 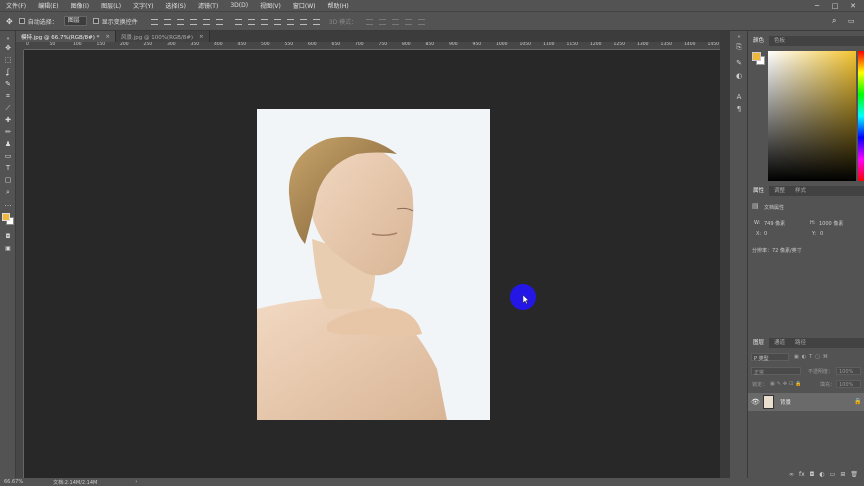 I want to click on hue-slider, so click(x=861, y=116).